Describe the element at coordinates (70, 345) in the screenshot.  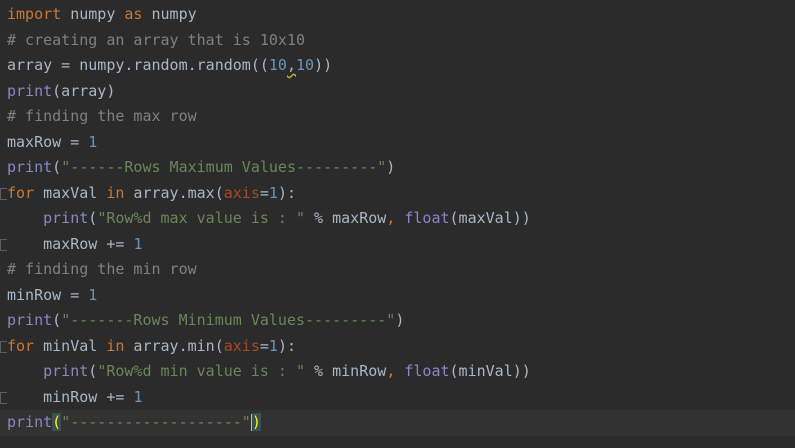
I see `code-token: minVal` at that location.